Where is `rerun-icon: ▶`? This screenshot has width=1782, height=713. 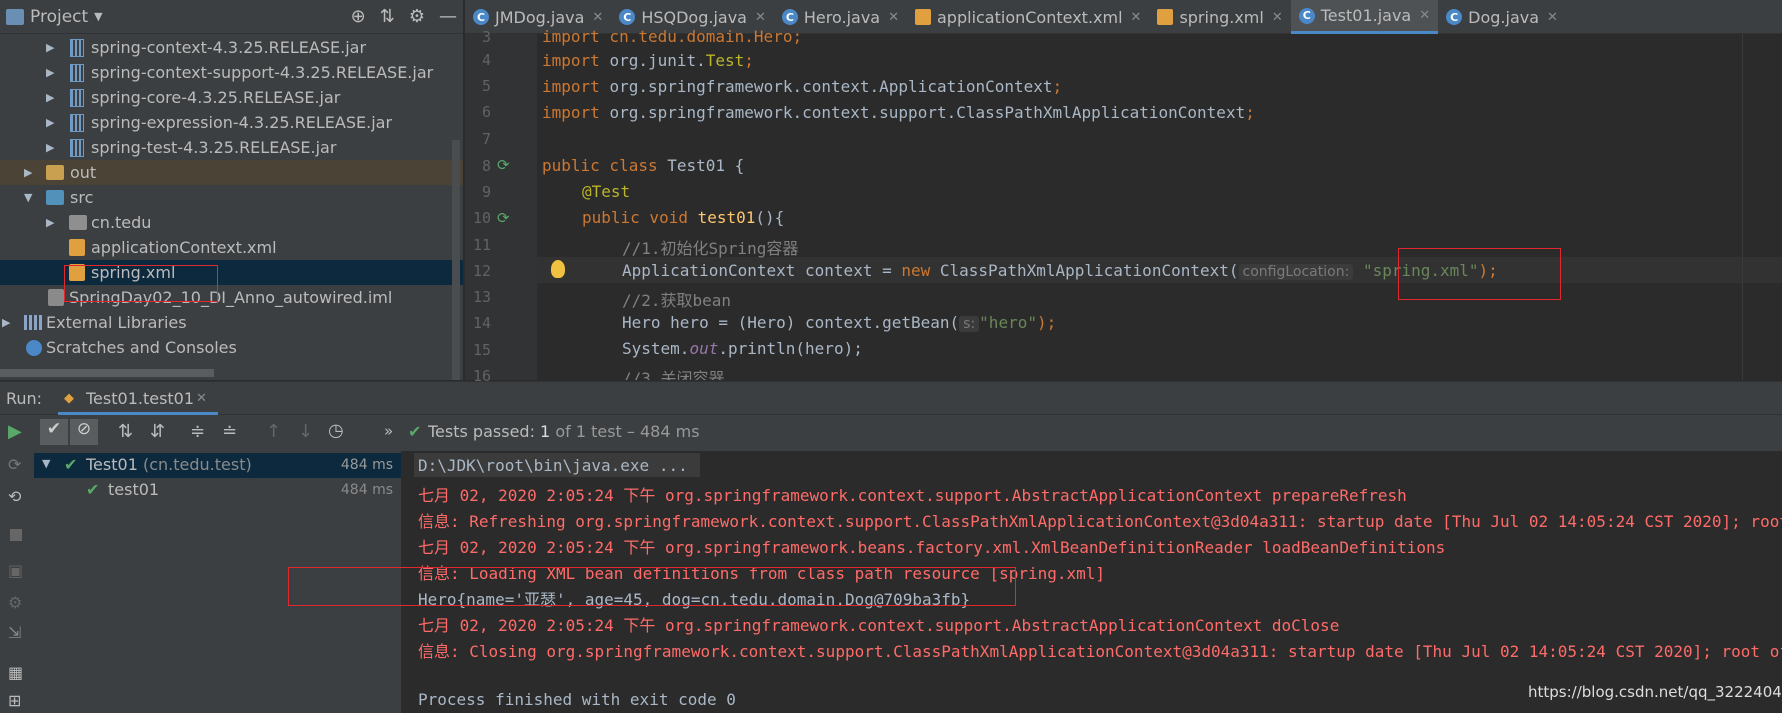 rerun-icon: ▶ is located at coordinates (15, 431).